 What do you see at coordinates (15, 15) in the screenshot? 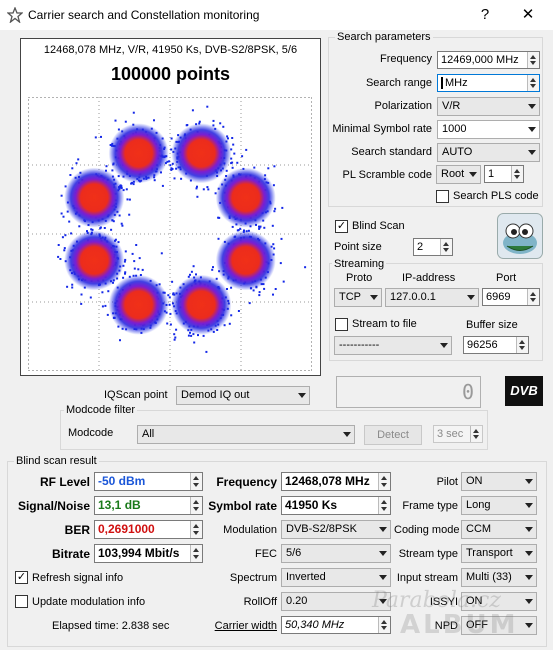
I see `app-icon` at bounding box center [15, 15].